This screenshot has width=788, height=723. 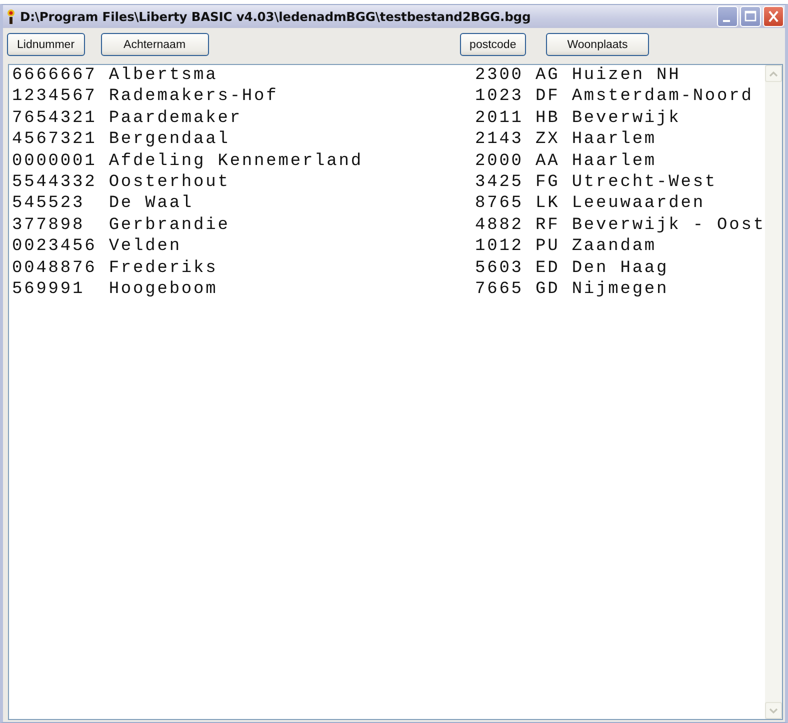 I want to click on vertical-scrollbar, so click(x=773, y=392).